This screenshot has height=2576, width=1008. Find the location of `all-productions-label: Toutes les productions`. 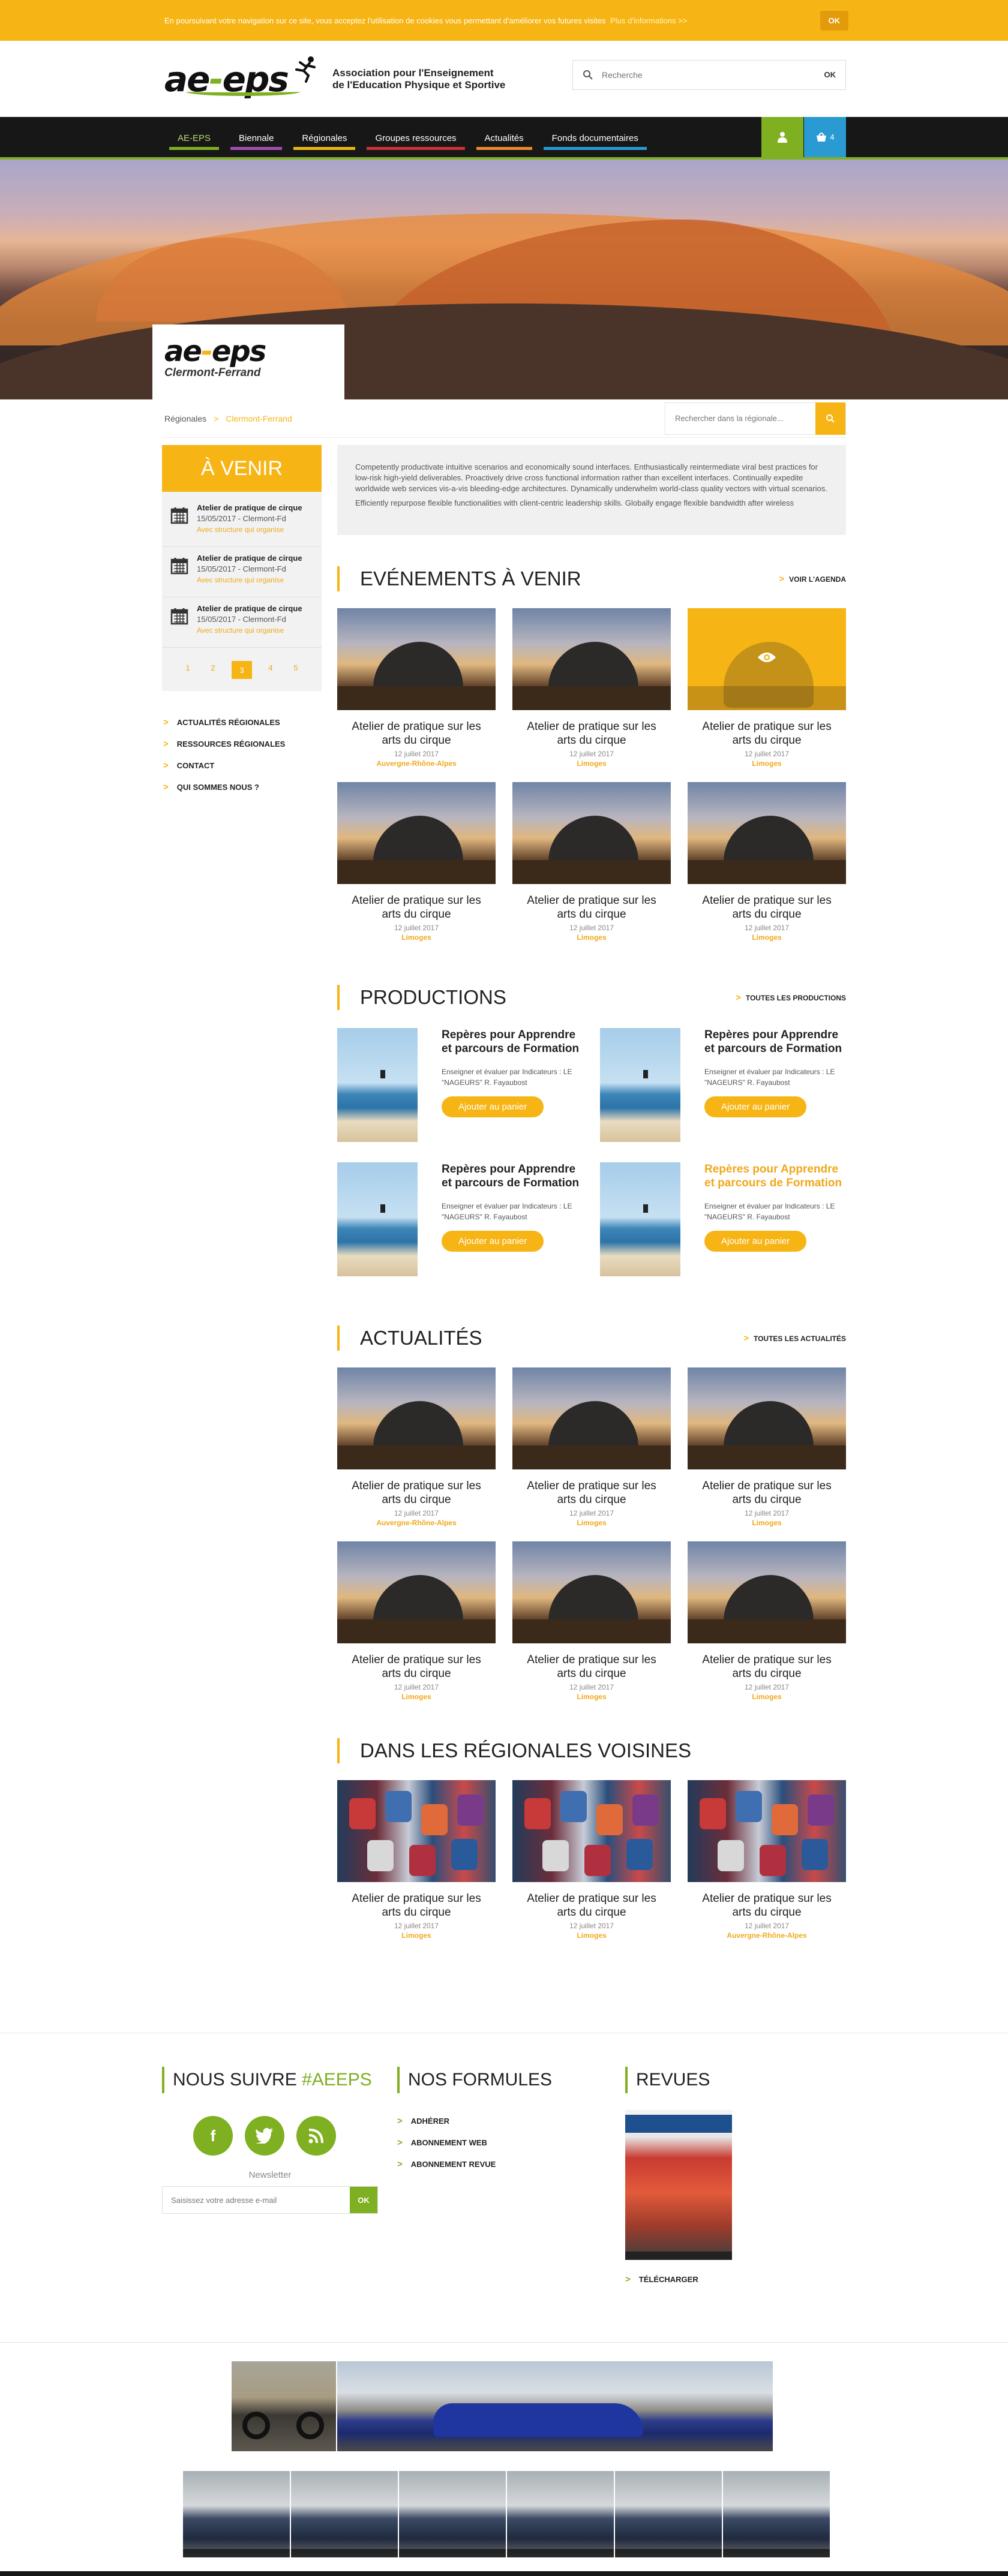

all-productions-label: Toutes les productions is located at coordinates (796, 998).